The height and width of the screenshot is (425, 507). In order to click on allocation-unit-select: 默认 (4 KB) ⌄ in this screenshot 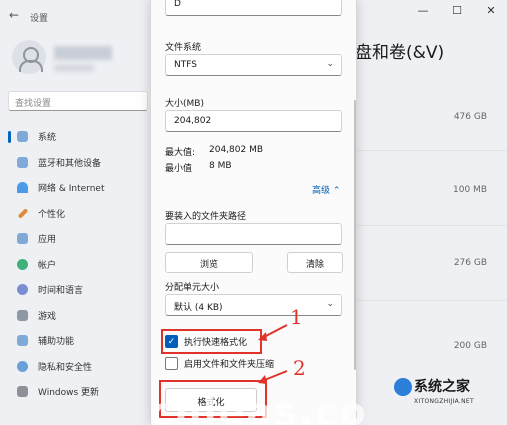, I will do `click(253, 305)`.